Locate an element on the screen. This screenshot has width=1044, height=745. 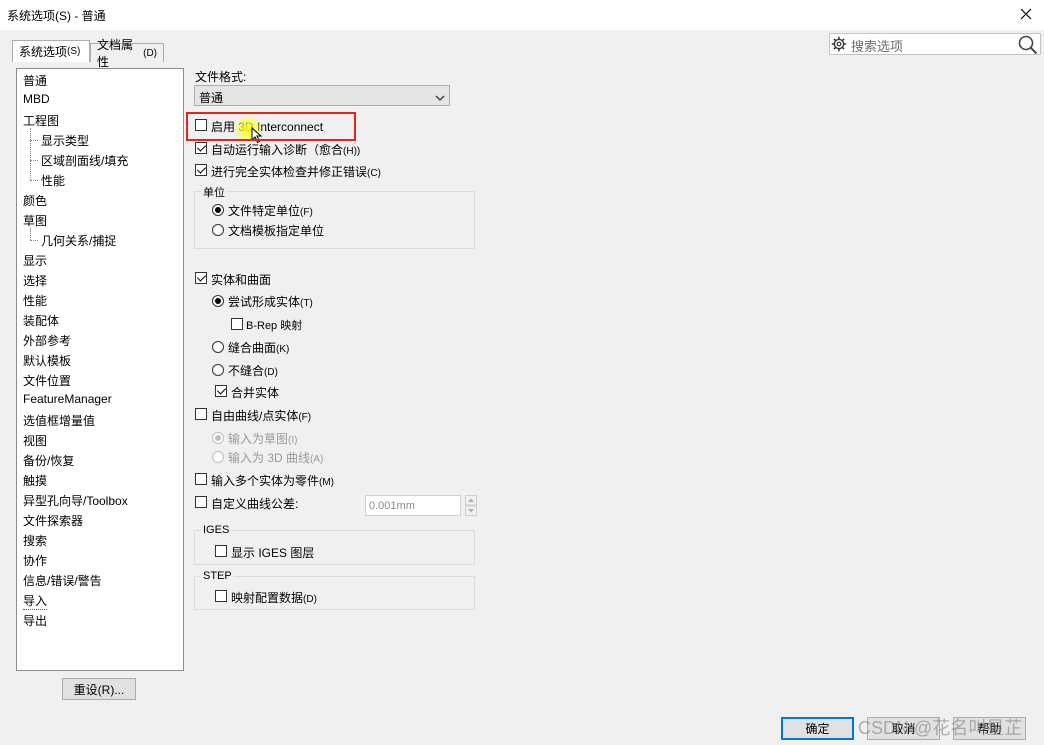
tree-item-hole-wizard: 异型孔向导/Toolbox is located at coordinates (75, 500).